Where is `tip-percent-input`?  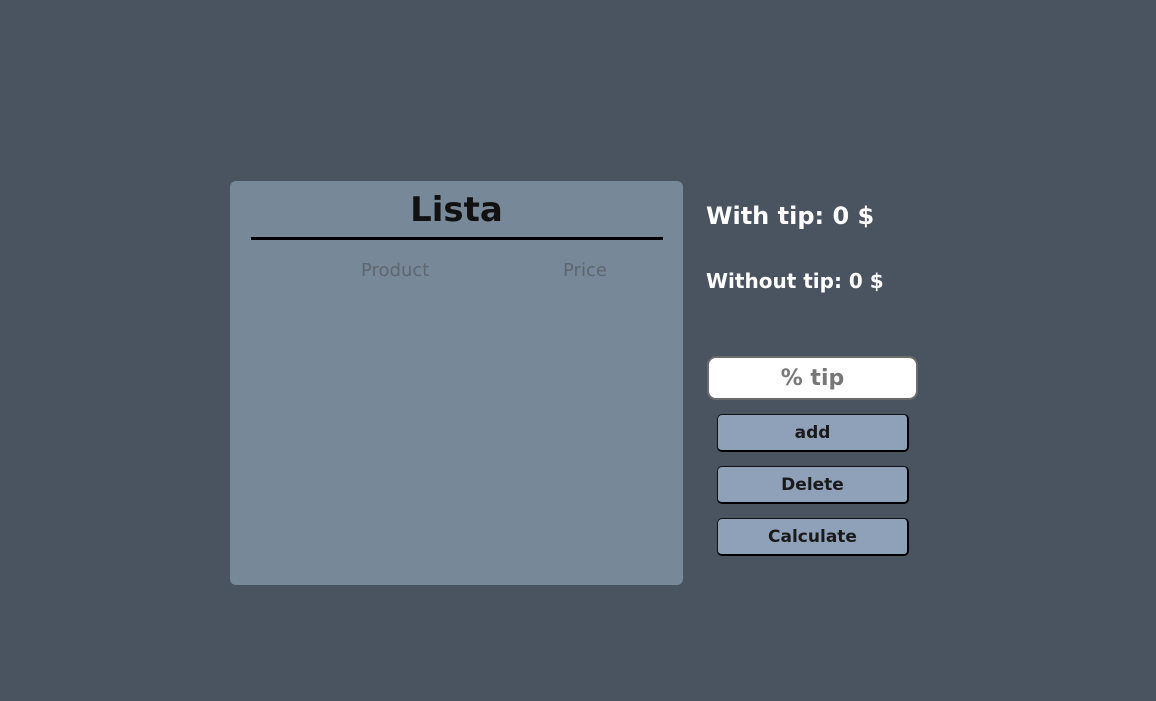
tip-percent-input is located at coordinates (812, 378).